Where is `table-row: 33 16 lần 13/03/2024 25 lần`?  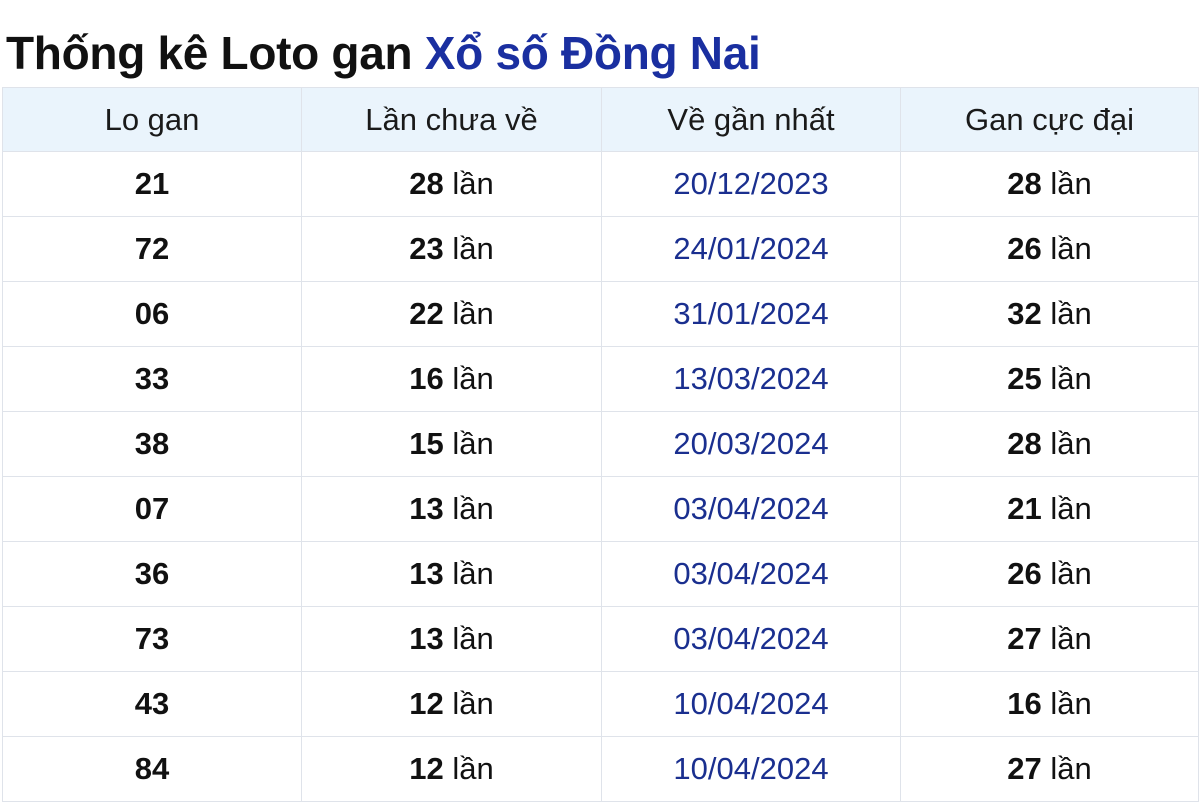 table-row: 33 16 lần 13/03/2024 25 lần is located at coordinates (600, 379).